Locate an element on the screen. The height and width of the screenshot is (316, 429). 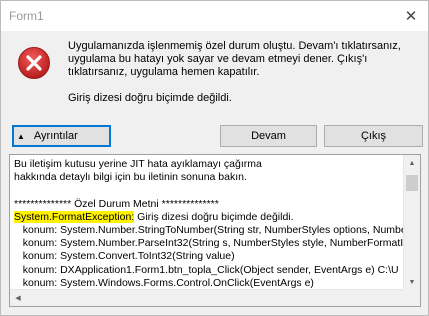
window-title: Form1 is located at coordinates (26, 16).